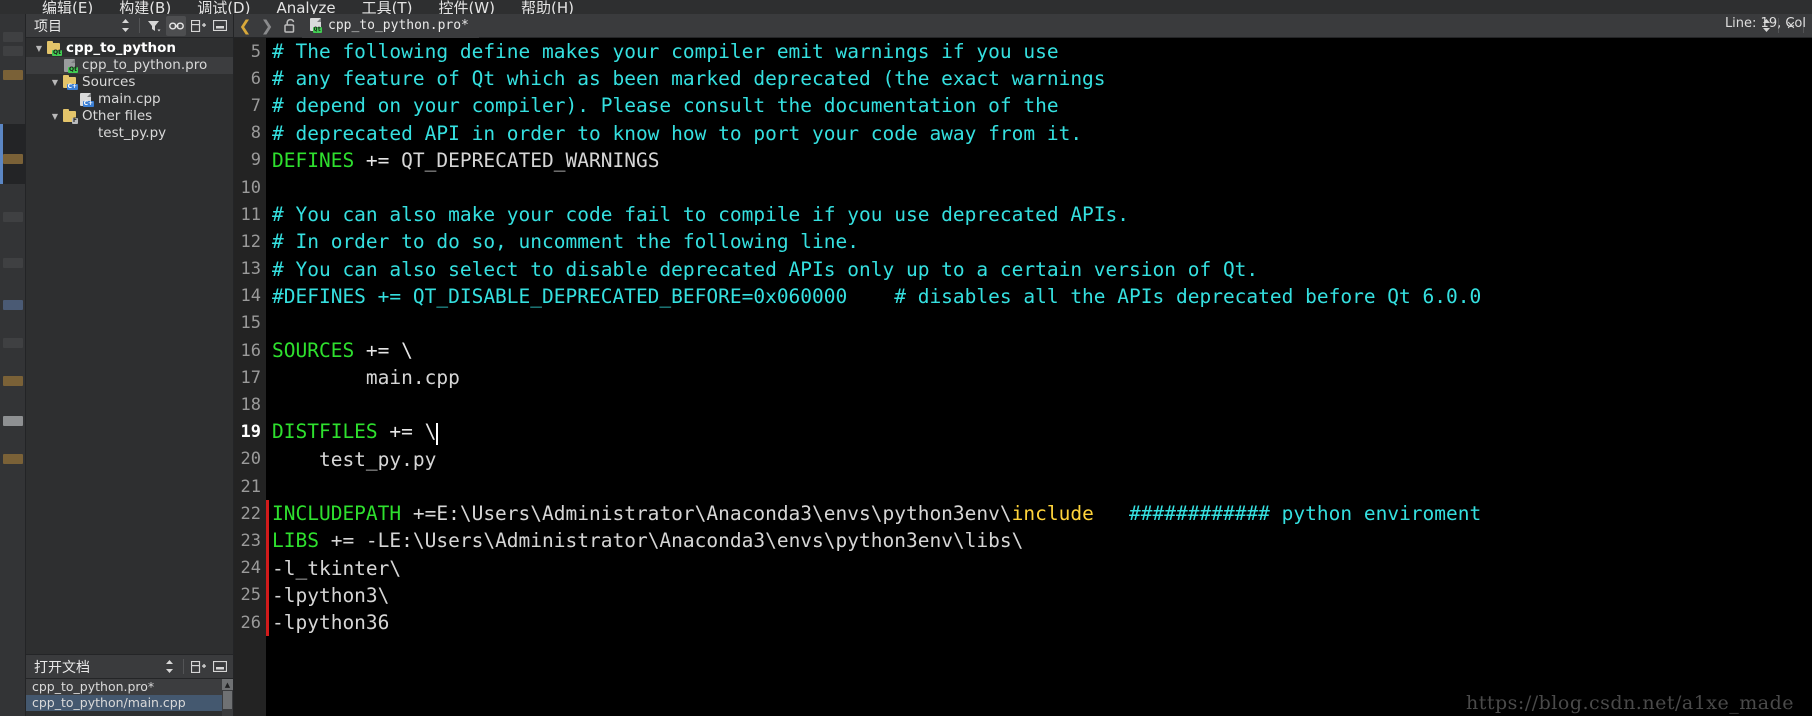 Image resolution: width=1812 pixels, height=716 pixels. What do you see at coordinates (145, 65) in the screenshot?
I see `tree-item-label: cpp_to_python.pro` at bounding box center [145, 65].